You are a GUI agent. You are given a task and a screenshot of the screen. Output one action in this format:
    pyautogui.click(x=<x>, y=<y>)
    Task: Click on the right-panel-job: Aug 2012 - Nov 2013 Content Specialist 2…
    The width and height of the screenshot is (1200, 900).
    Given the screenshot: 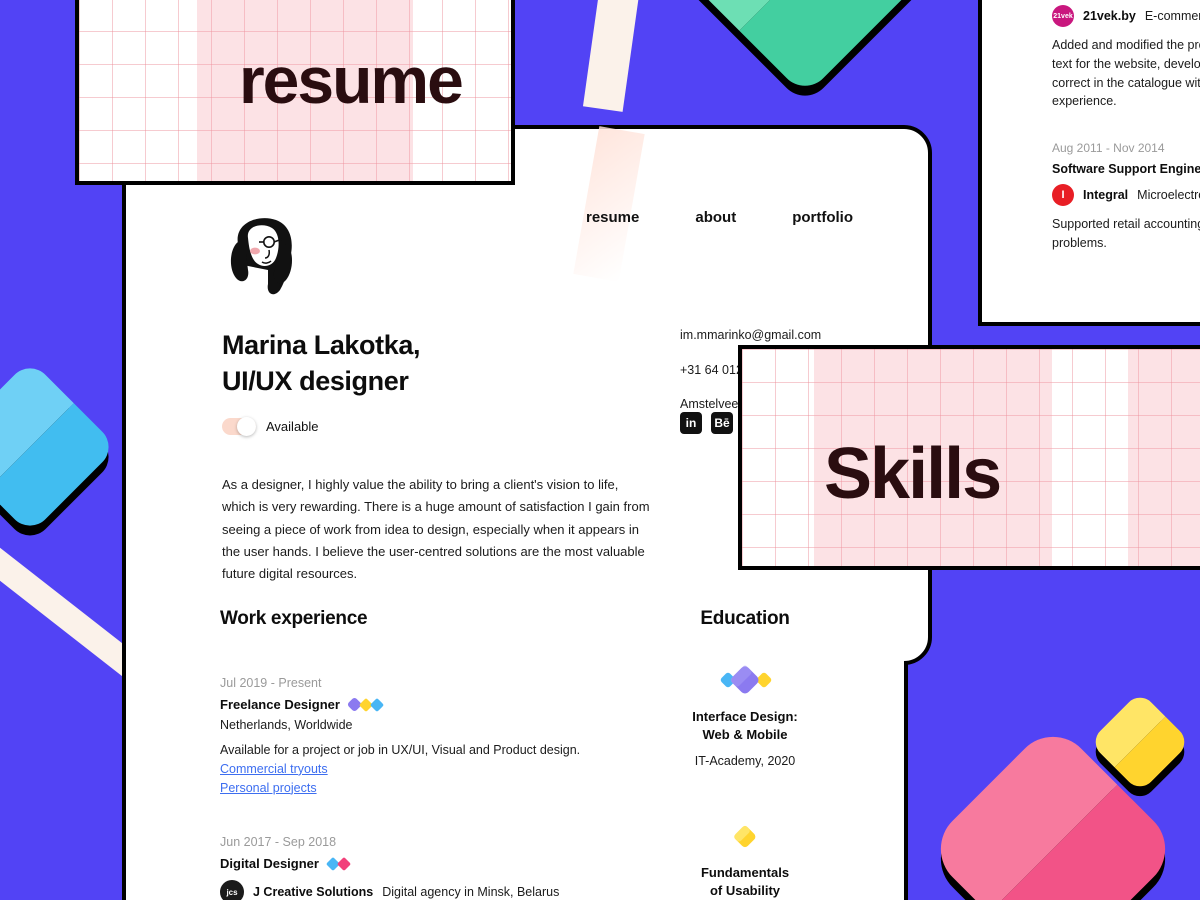 What is the action you would take?
    pyautogui.click(x=1126, y=55)
    